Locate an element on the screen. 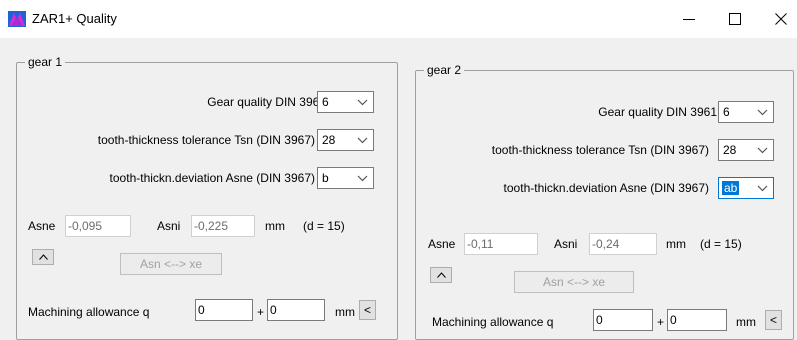  gear1-machining-unit: mm is located at coordinates (345, 312).